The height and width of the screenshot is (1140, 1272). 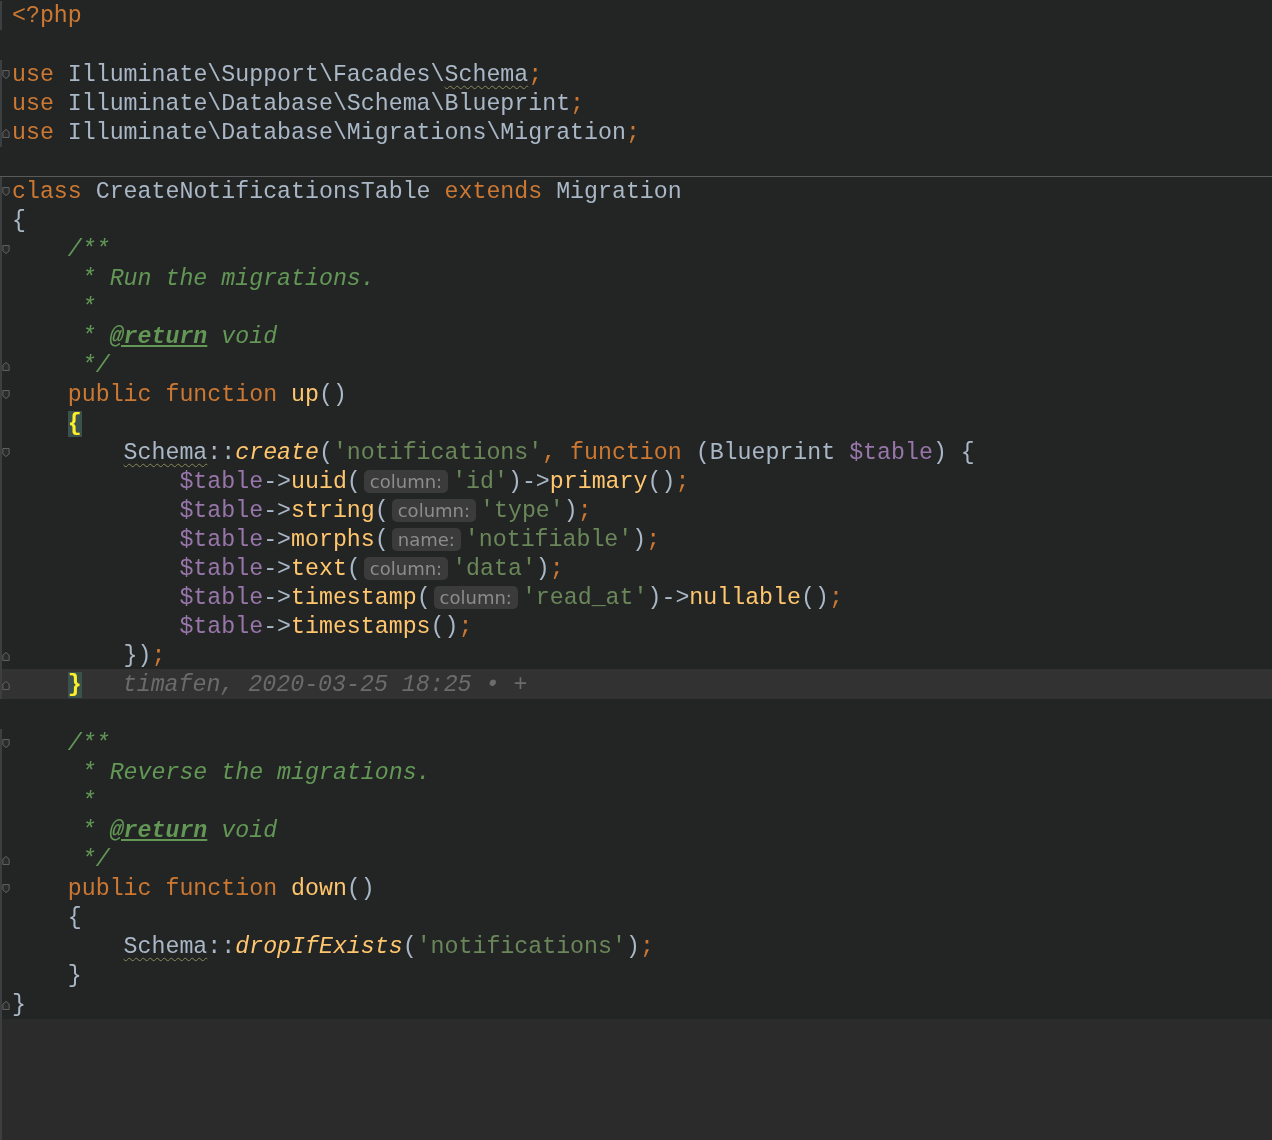 What do you see at coordinates (305, 394) in the screenshot?
I see `method-name: up` at bounding box center [305, 394].